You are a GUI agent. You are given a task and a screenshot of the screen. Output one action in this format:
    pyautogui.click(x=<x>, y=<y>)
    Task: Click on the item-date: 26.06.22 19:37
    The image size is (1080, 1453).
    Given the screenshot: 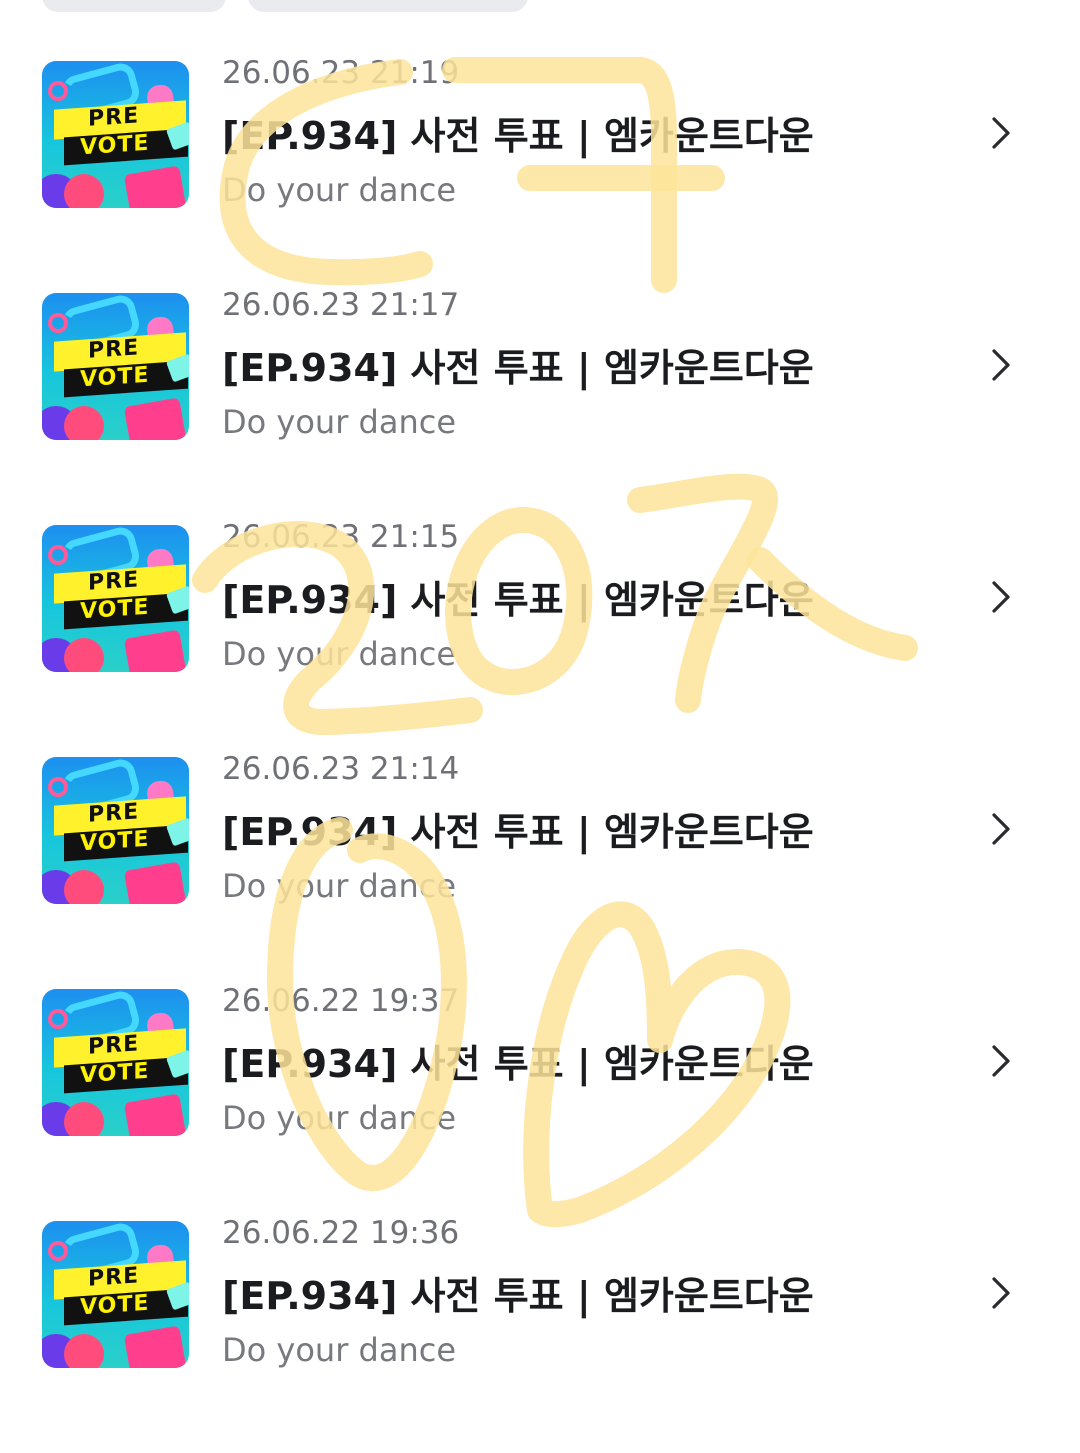 What is the action you would take?
    pyautogui.click(x=341, y=1001)
    